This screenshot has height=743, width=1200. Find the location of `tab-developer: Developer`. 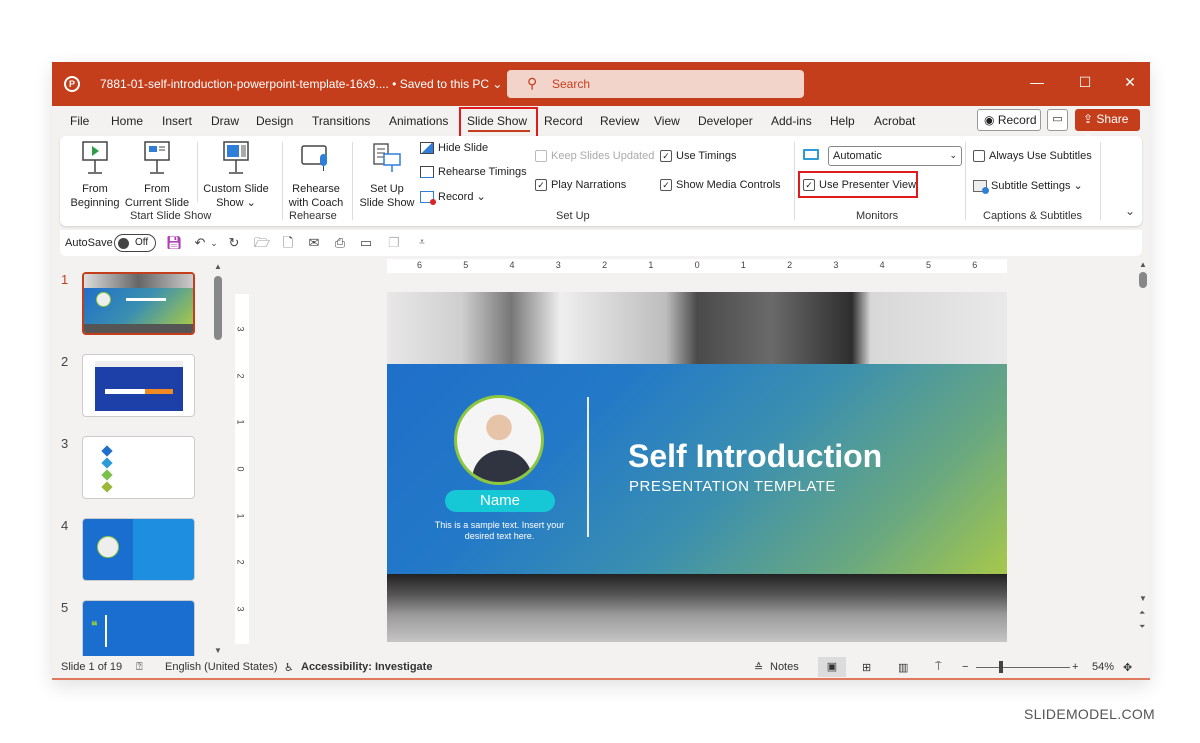

tab-developer: Developer is located at coordinates (725, 121).